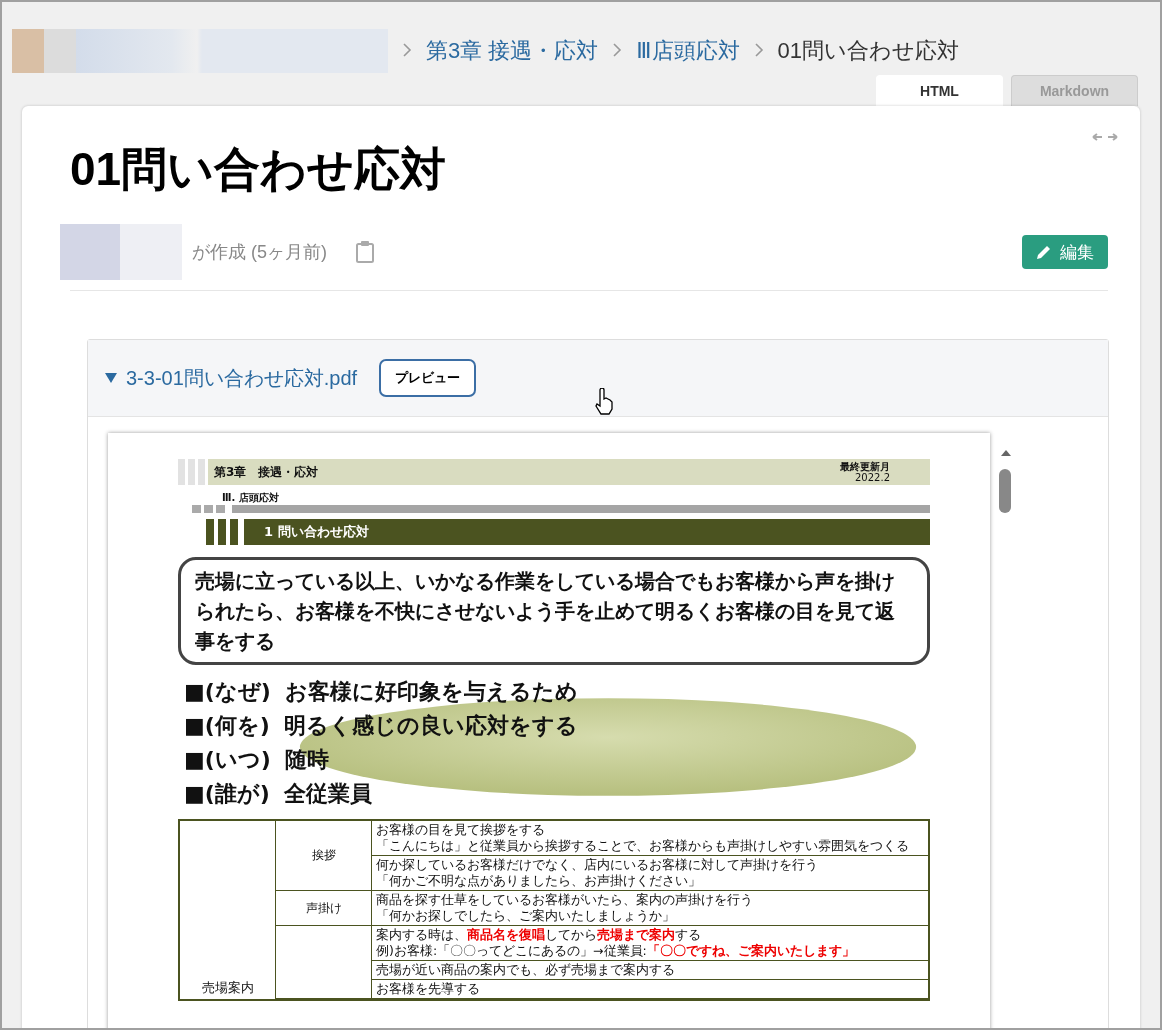  What do you see at coordinates (210, 509) in the screenshot?
I see `squares-drawing` at bounding box center [210, 509].